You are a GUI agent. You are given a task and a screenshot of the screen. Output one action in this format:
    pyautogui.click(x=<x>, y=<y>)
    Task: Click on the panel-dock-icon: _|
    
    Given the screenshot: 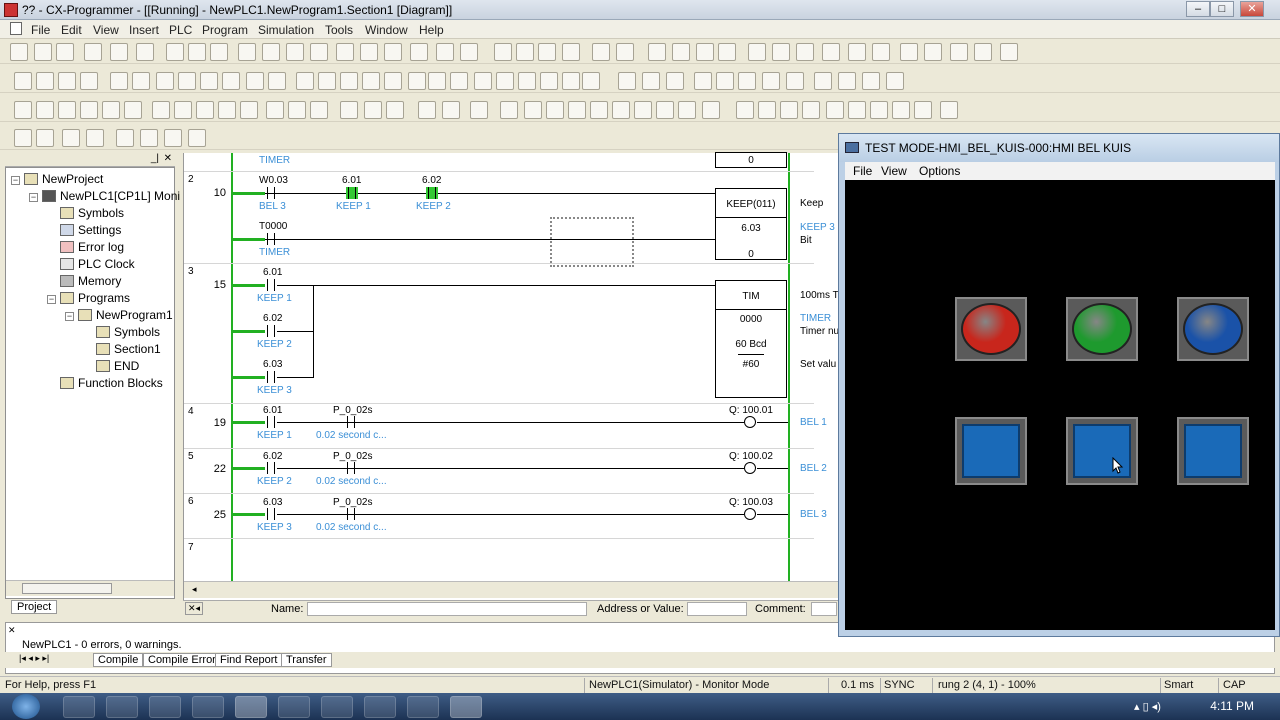 What is the action you would take?
    pyautogui.click(x=155, y=158)
    